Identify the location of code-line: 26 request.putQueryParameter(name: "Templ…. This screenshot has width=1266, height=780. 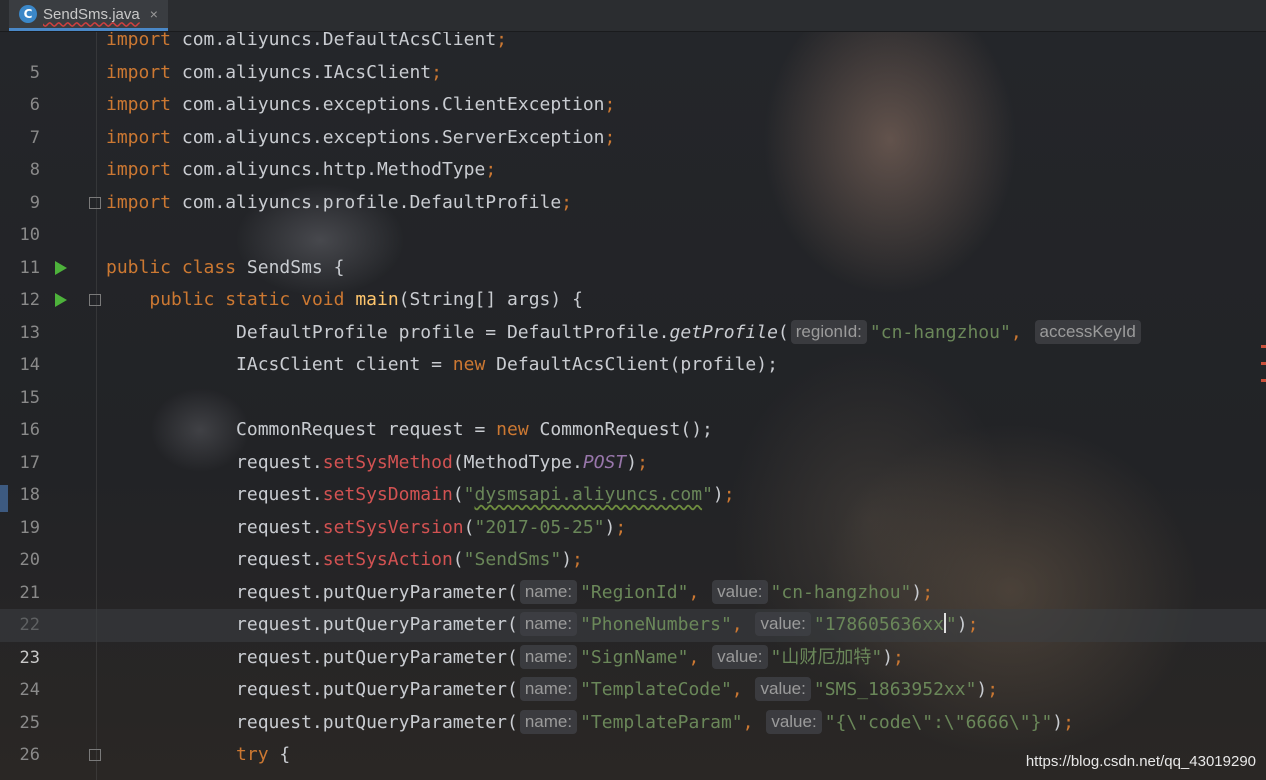
(633, 736).